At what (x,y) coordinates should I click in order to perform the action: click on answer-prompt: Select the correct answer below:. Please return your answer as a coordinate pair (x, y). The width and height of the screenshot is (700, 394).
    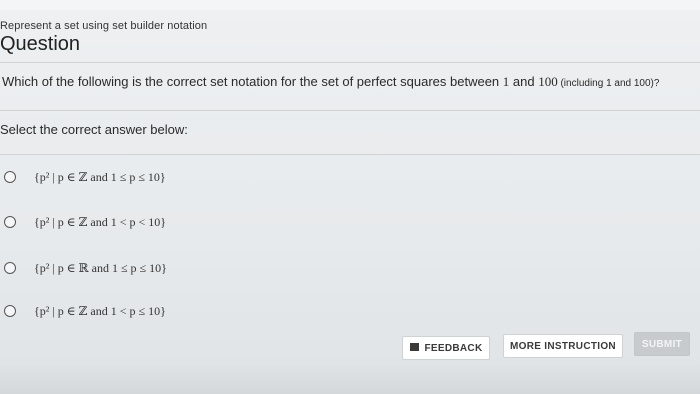
    Looking at the image, I should click on (94, 129).